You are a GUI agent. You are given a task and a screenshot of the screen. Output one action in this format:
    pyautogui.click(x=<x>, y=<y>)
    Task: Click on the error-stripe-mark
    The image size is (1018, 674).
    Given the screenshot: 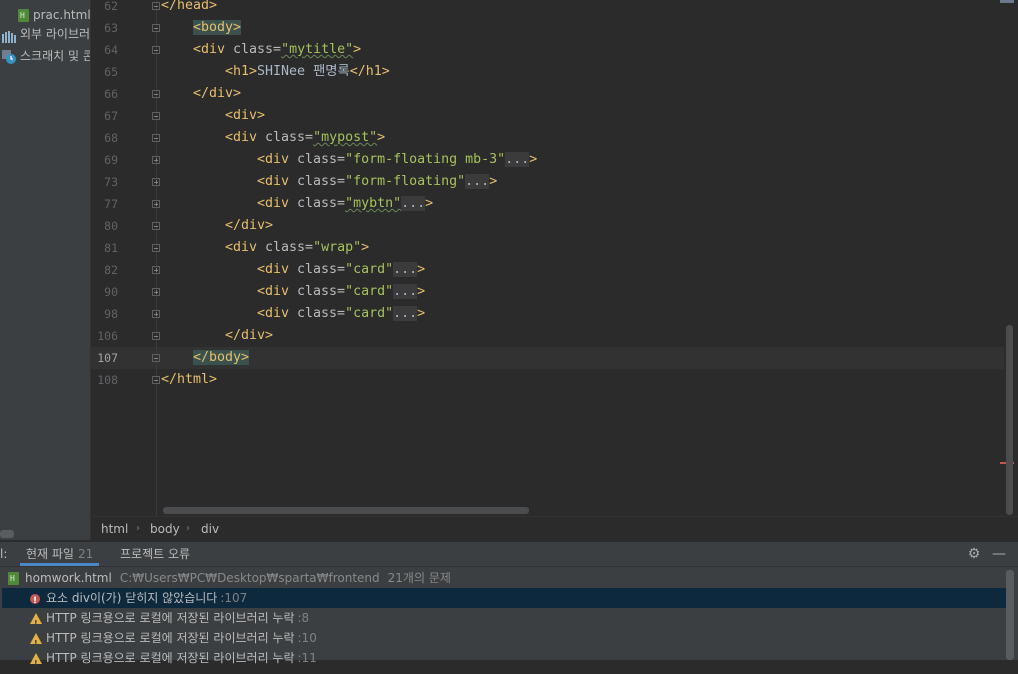 What is the action you would take?
    pyautogui.click(x=1007, y=1)
    